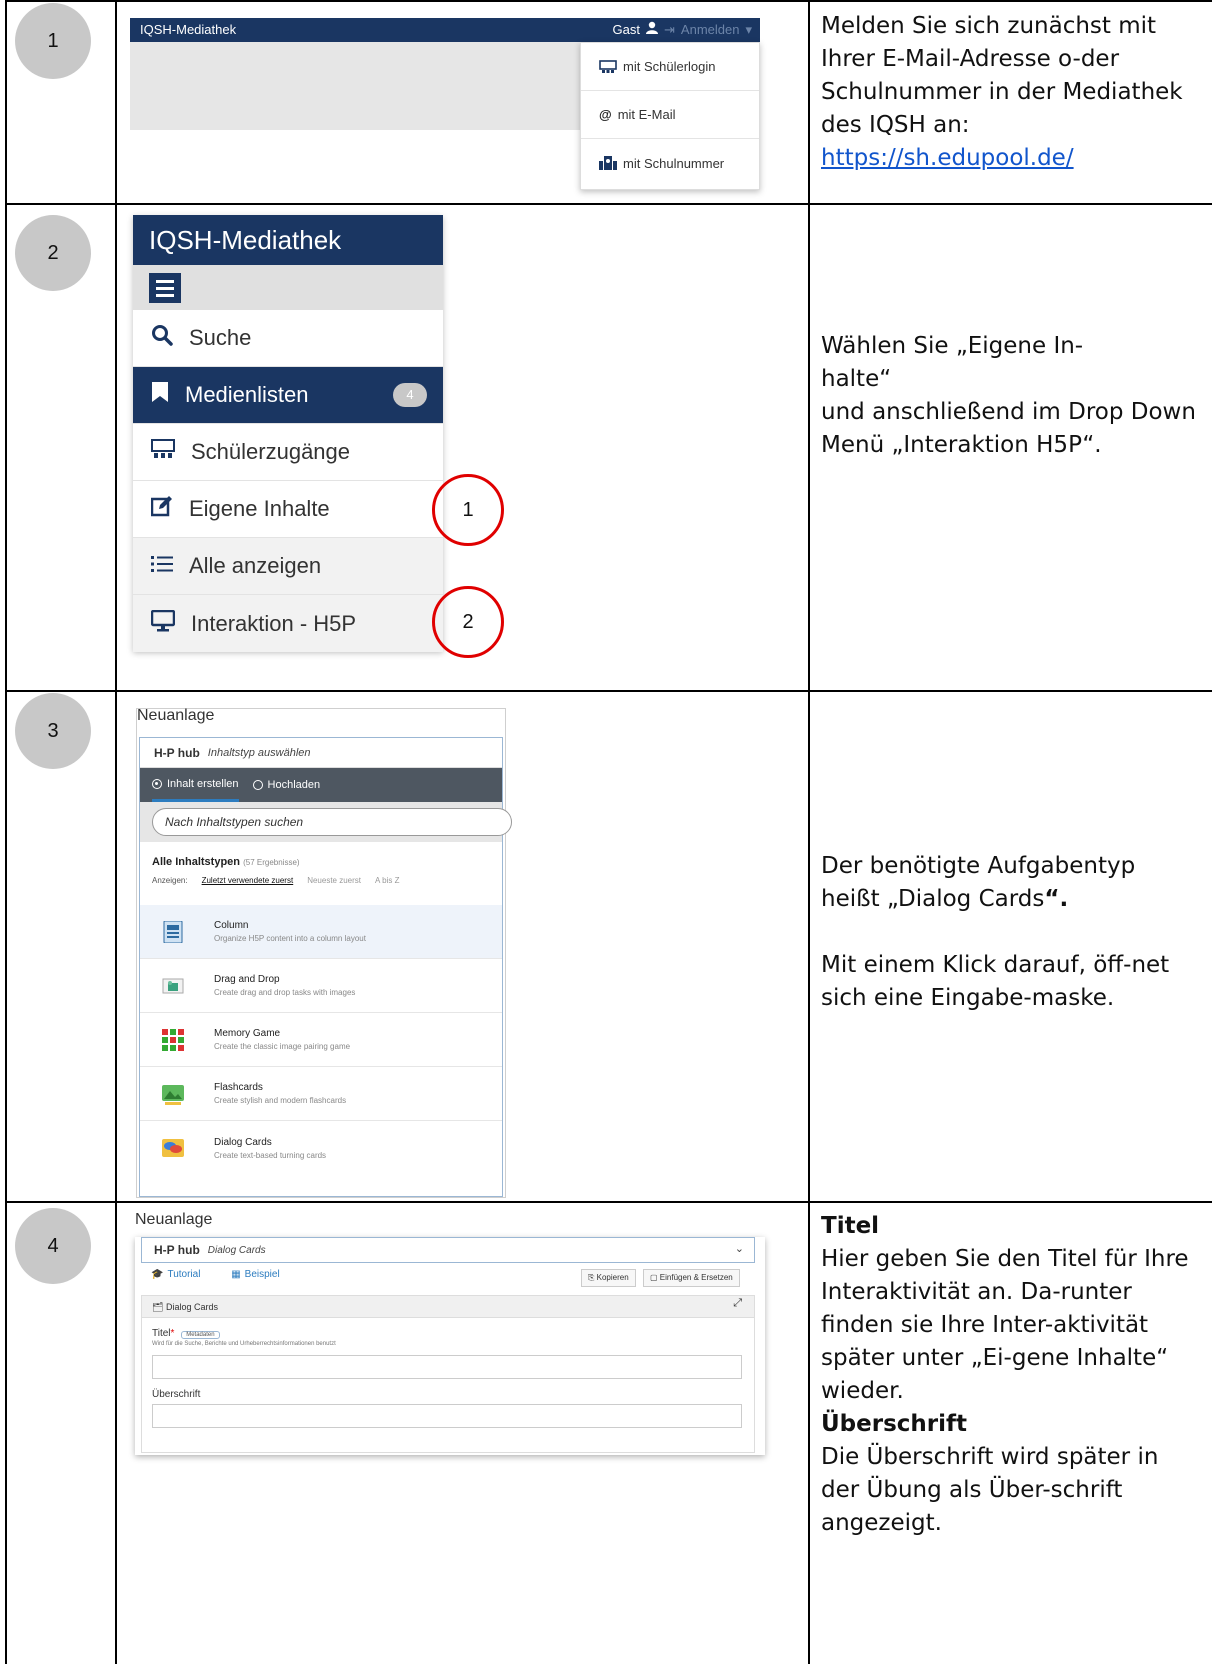  Describe the element at coordinates (591, 1277) in the screenshot. I see `copy-icon: ⎘` at that location.